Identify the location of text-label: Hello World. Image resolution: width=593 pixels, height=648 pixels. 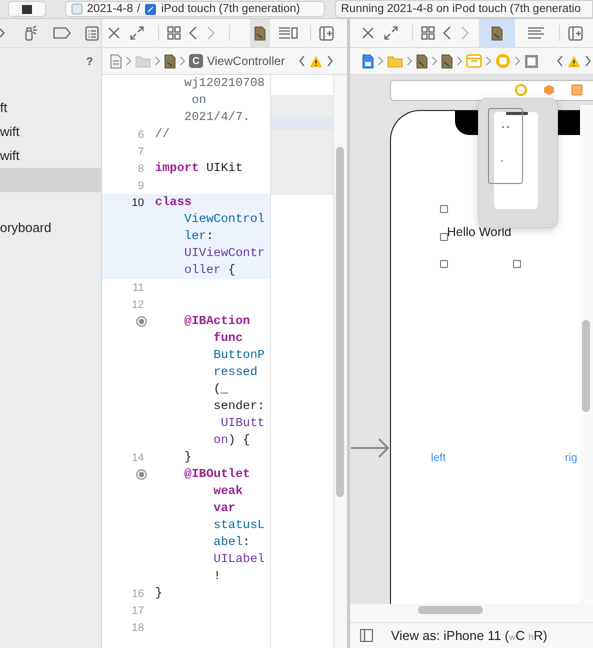
(479, 232).